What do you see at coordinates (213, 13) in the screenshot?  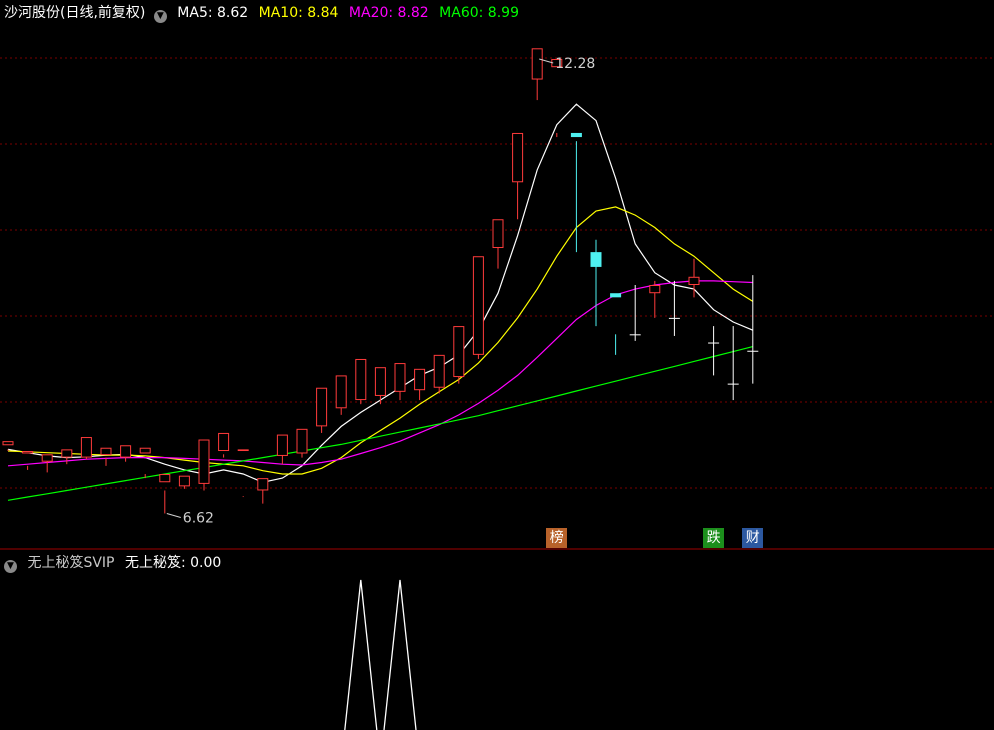 I see `ma5-label: MA5: 8.62` at bounding box center [213, 13].